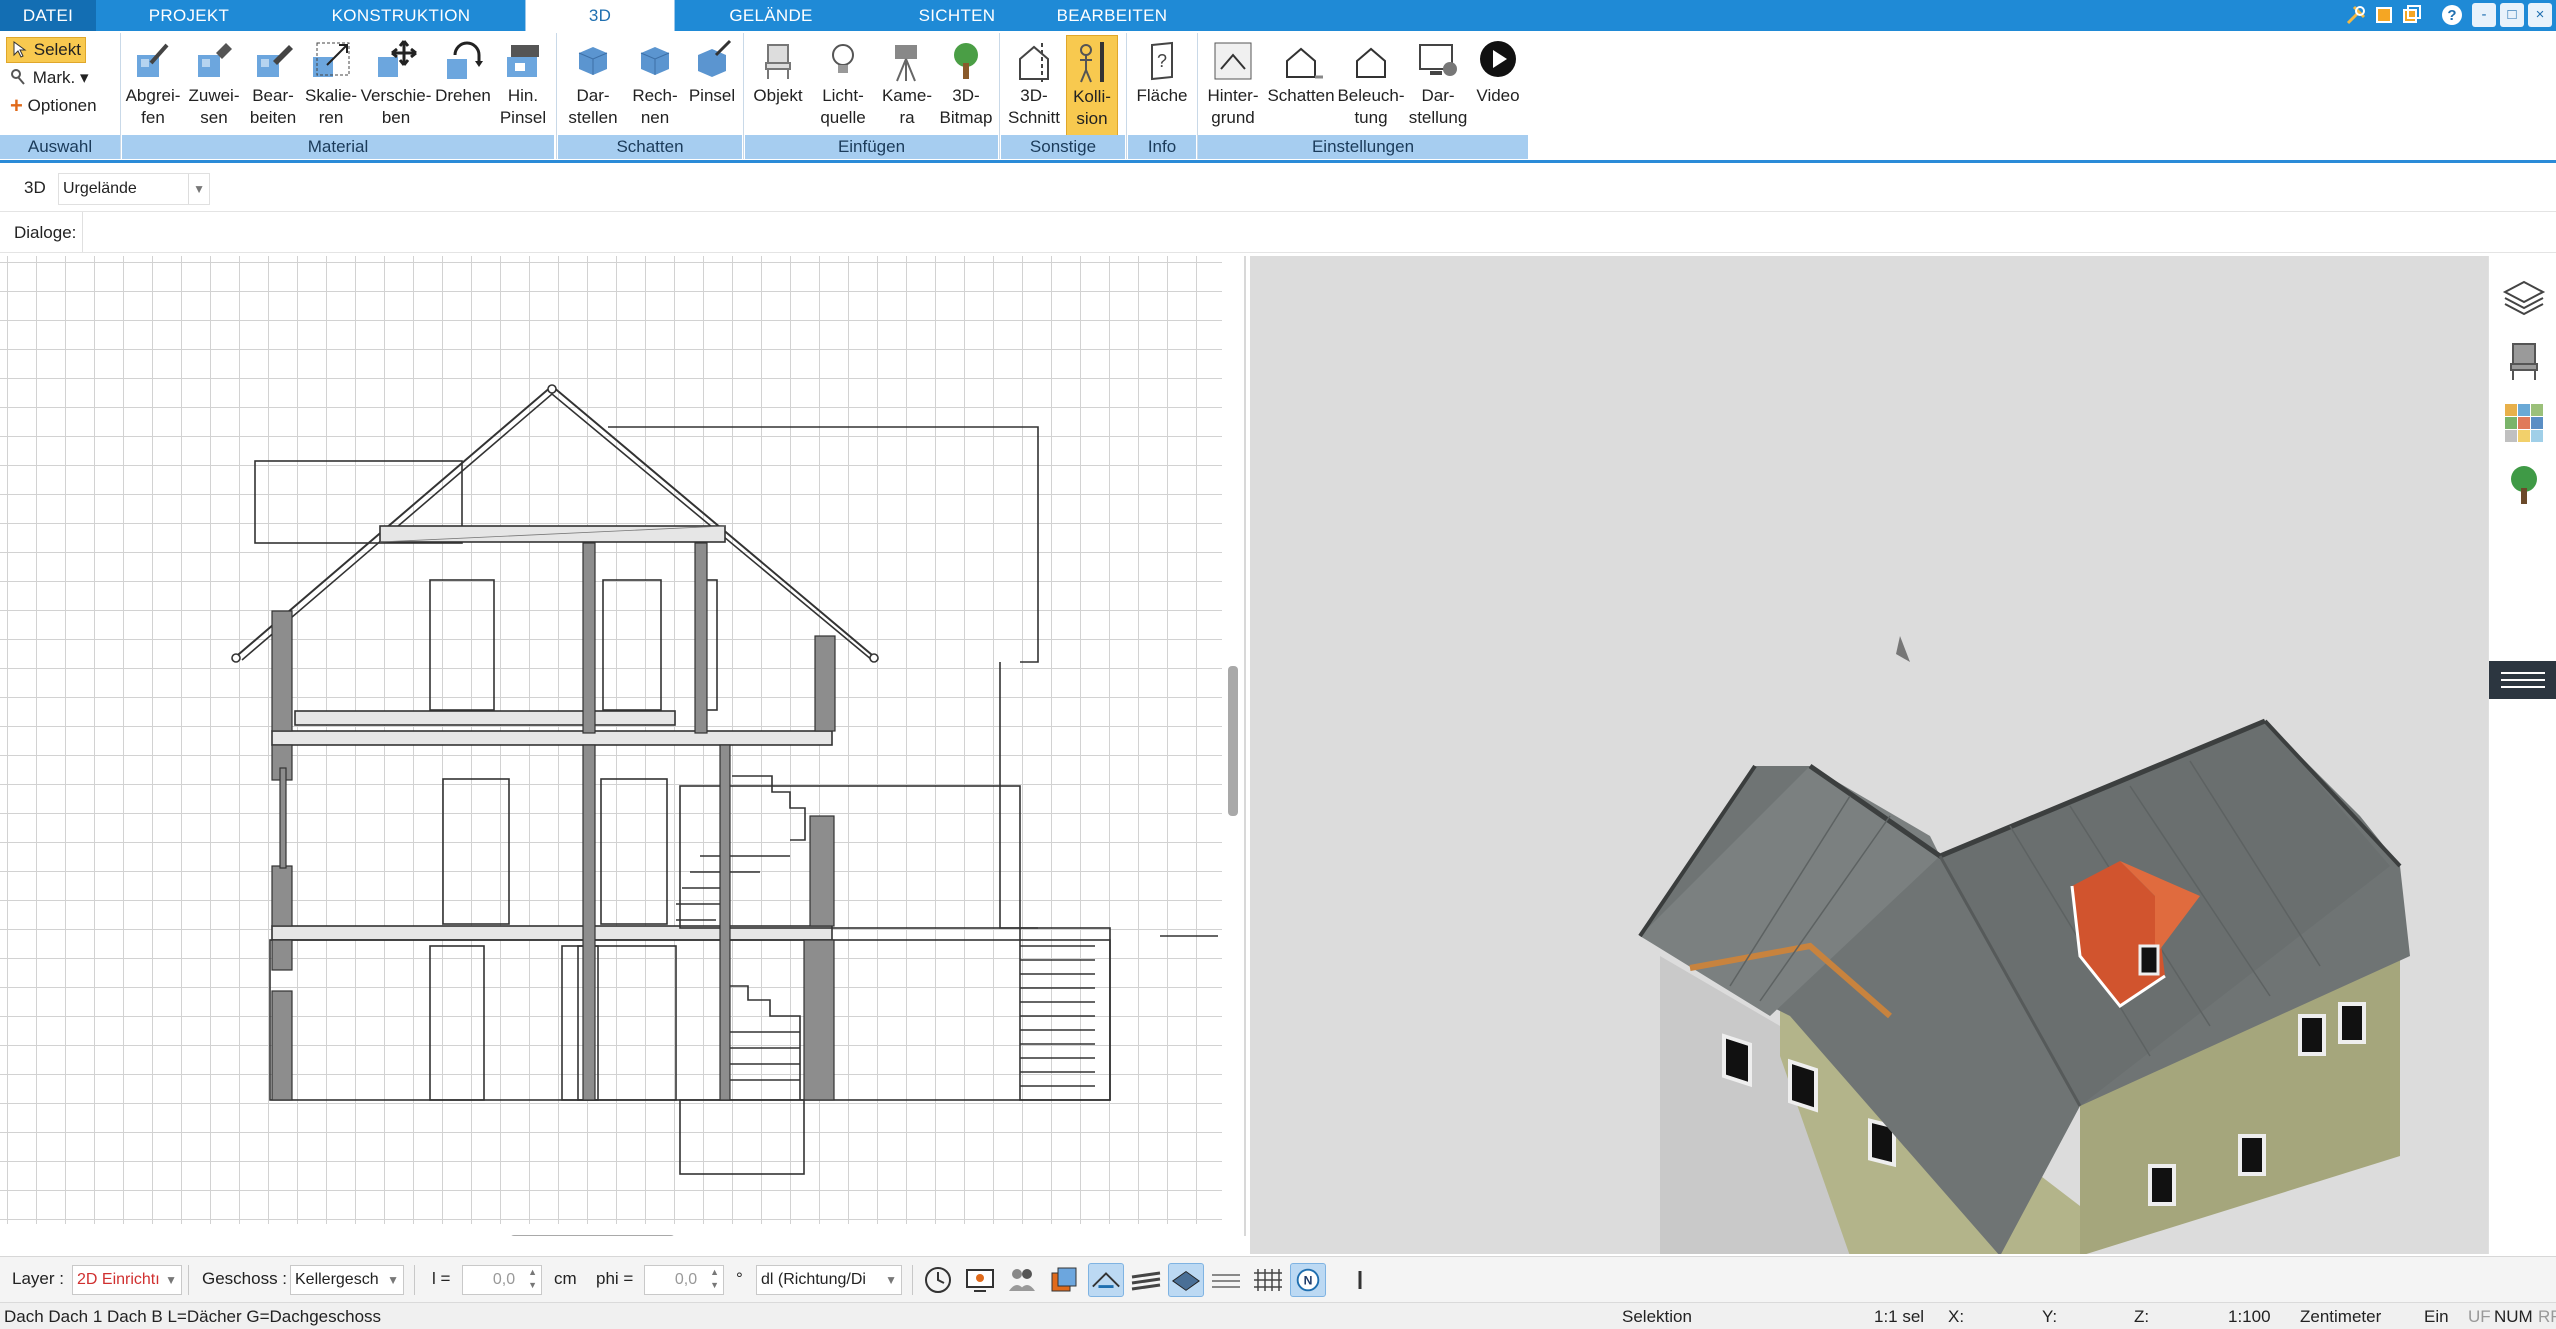 The image size is (2556, 1329). What do you see at coordinates (615, 1278) in the screenshot?
I see `phi-label: phi =` at bounding box center [615, 1278].